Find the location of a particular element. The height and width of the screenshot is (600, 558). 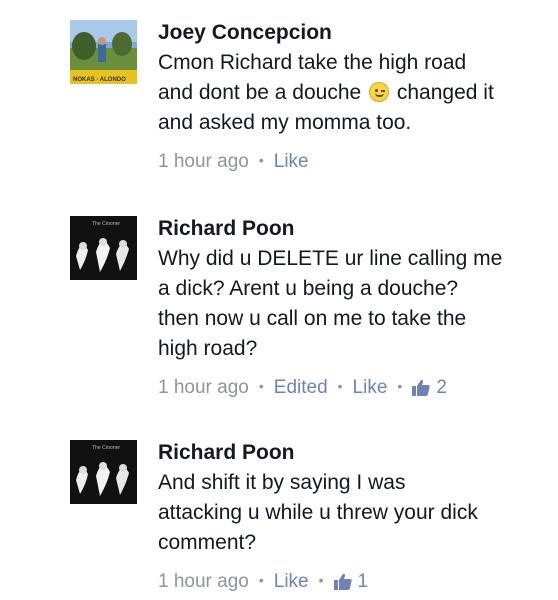

comment-meta: 1 hour ago • Like • 1 is located at coordinates (353, 582).